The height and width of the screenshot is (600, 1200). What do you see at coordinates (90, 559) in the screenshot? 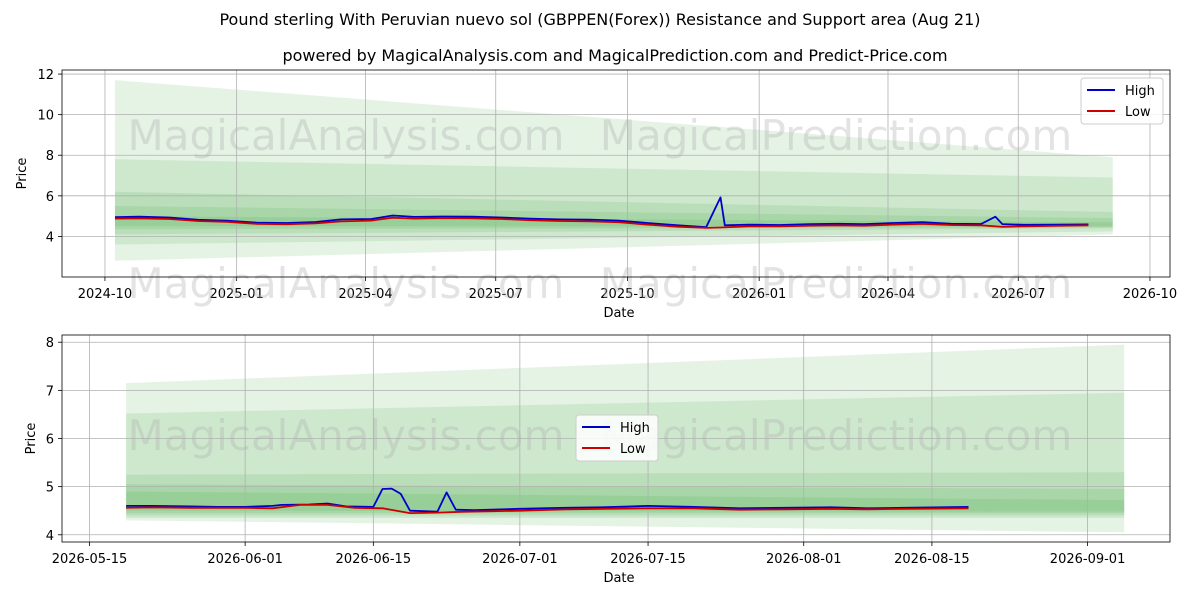
I see `x-tick-label-0: 2026-05-15` at bounding box center [90, 559].